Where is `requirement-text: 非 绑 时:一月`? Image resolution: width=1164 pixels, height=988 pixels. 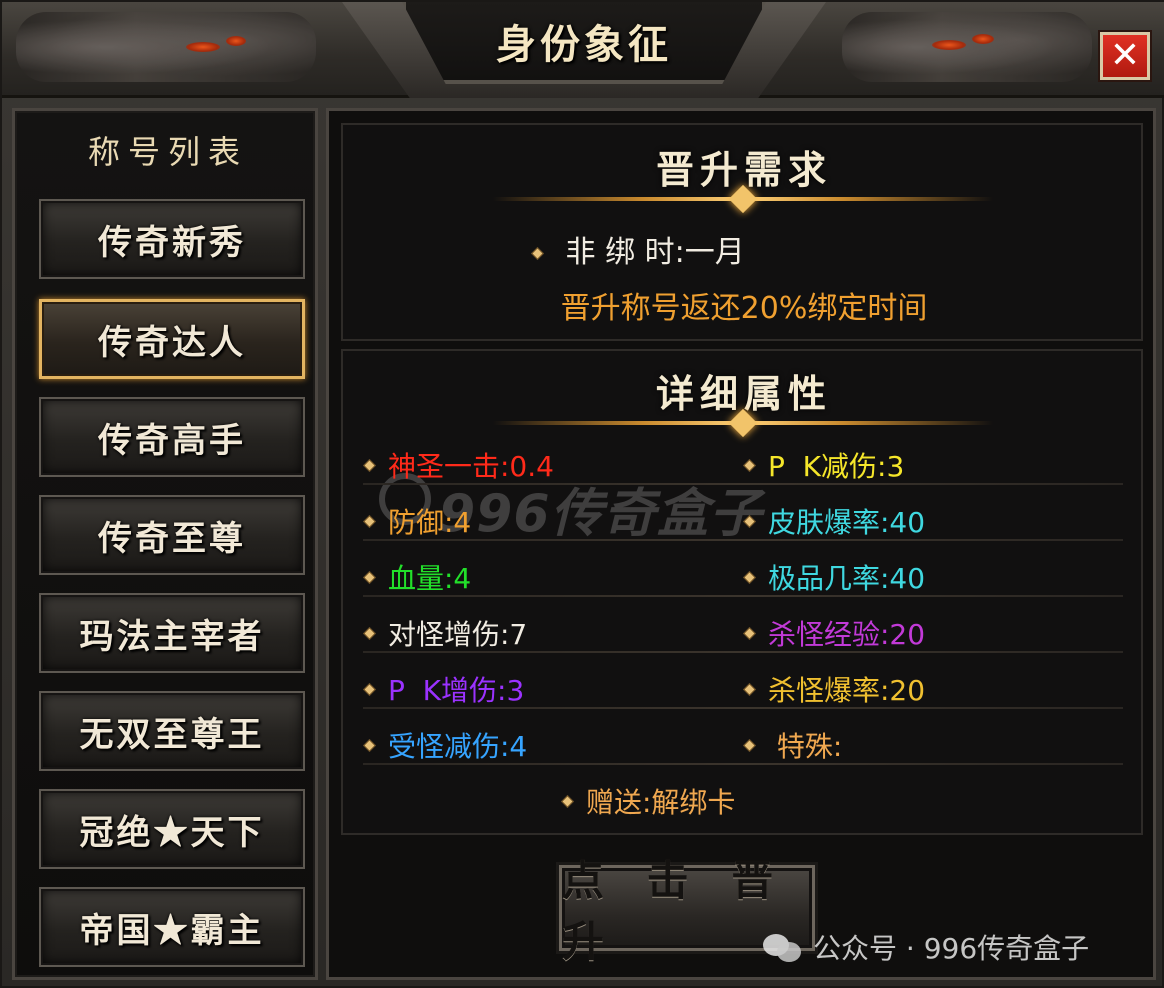
requirement-text: 非 绑 时:一月 is located at coordinates (655, 252).